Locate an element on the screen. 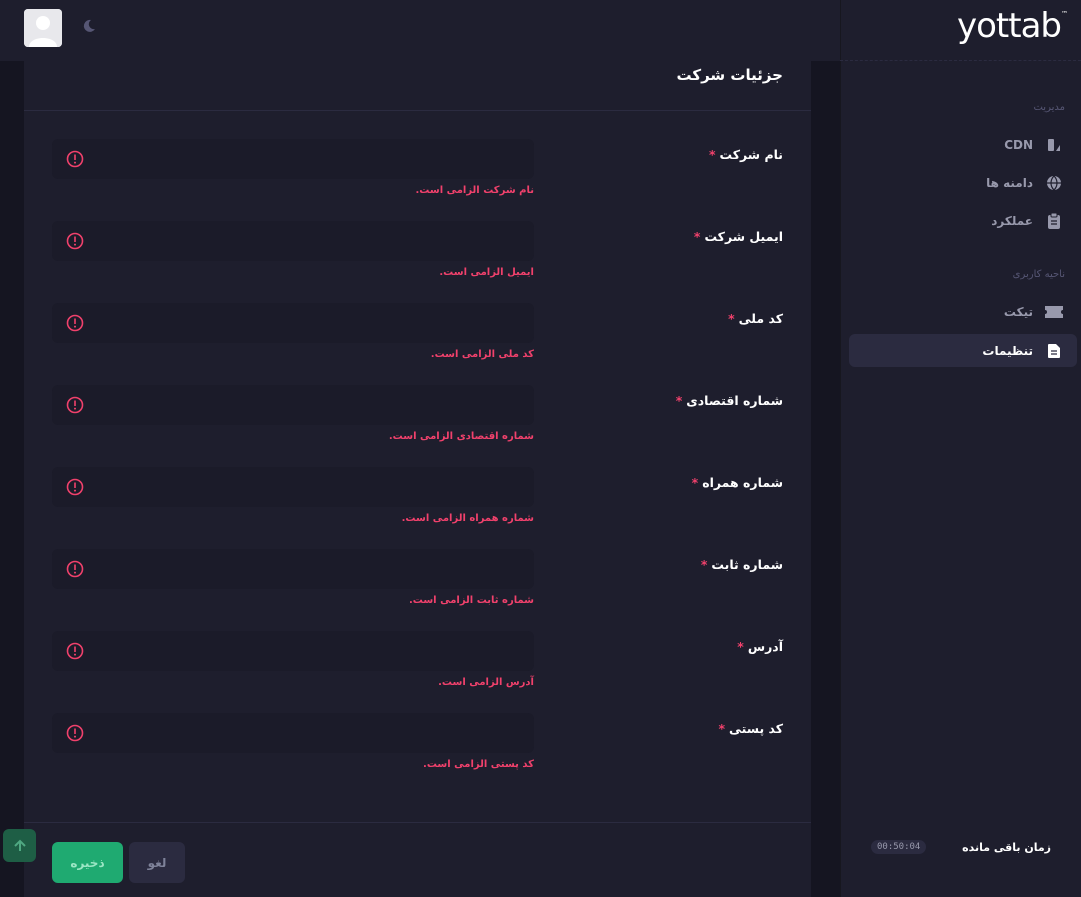  field-error: شماره ثابت الزامی است. is located at coordinates (471, 600).